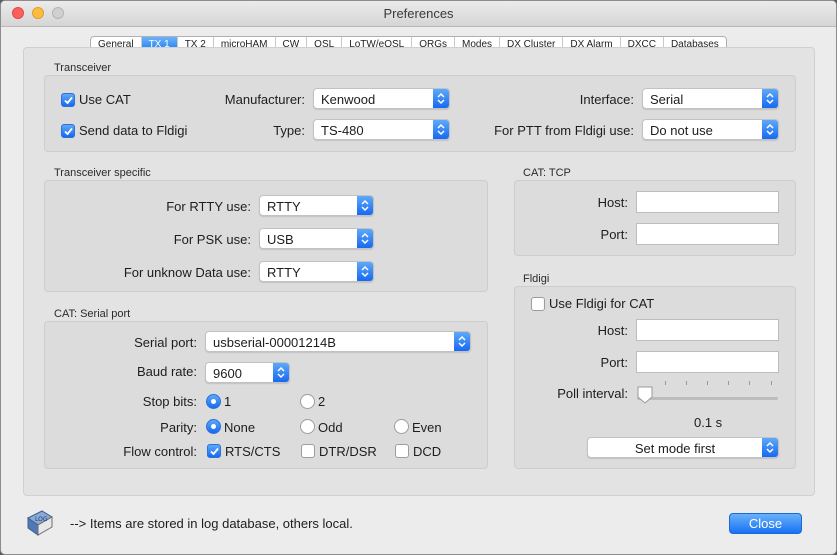 This screenshot has width=837, height=555. Describe the element at coordinates (264, 99) in the screenshot. I see `manufacturer-label: Manufacturer:` at that location.